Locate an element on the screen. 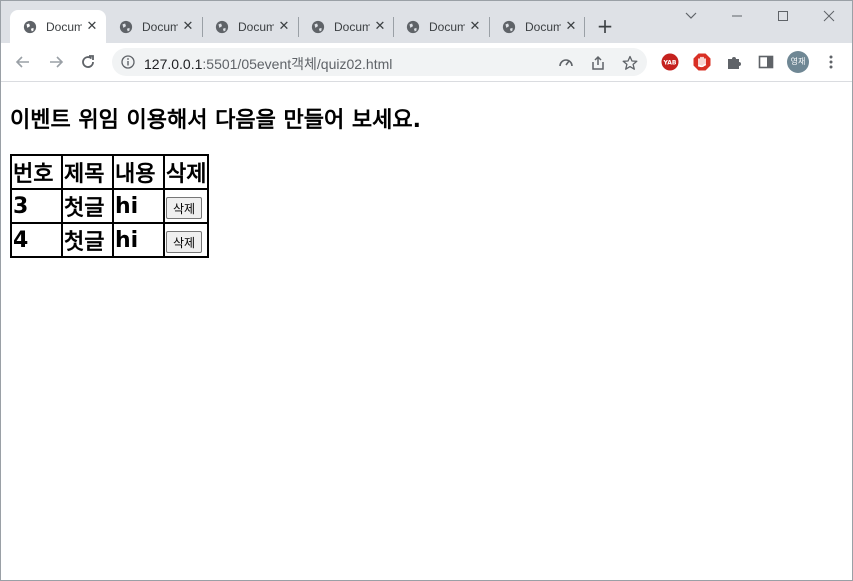 Image resolution: width=853 pixels, height=581 pixels. cell-number: 3 is located at coordinates (36, 206).